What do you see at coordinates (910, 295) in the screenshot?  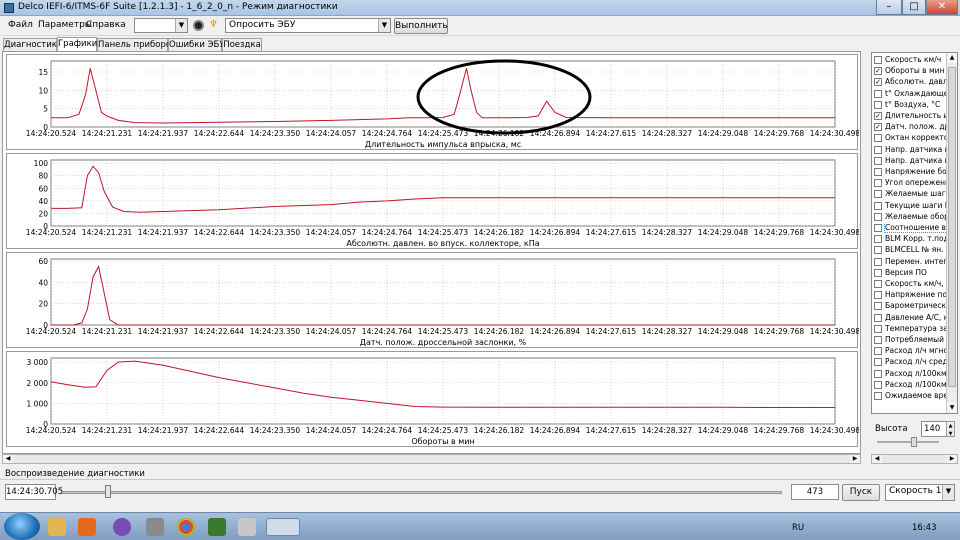 I see `parameter-item: Напряжение пот` at bounding box center [910, 295].